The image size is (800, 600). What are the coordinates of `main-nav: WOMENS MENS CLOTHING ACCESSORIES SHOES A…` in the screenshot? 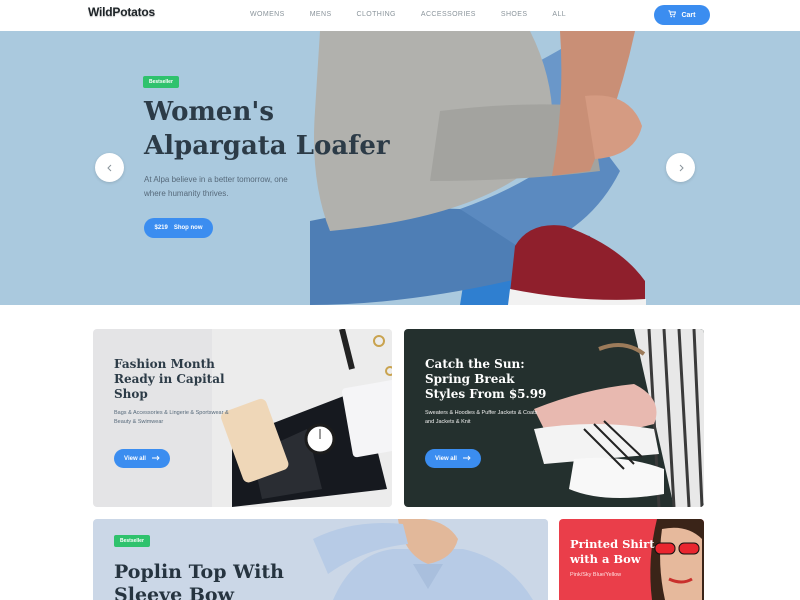 It's located at (420, 14).